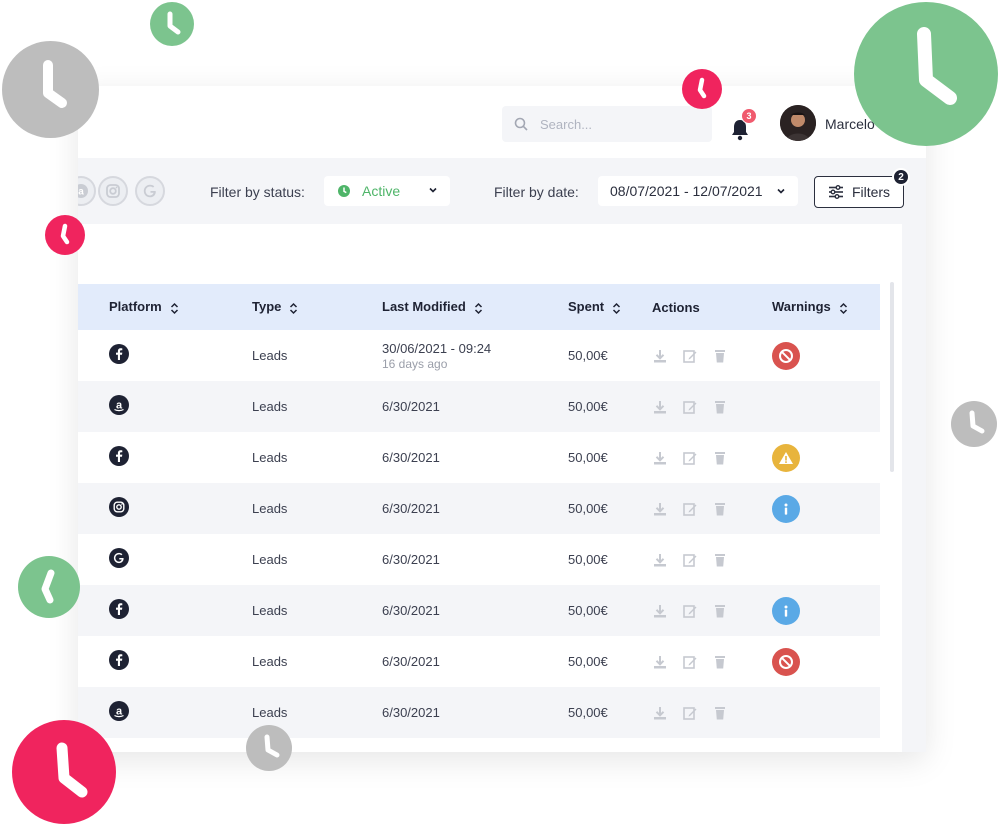 This screenshot has width=1000, height=825. Describe the element at coordinates (521, 124) in the screenshot. I see `search-icon` at that location.